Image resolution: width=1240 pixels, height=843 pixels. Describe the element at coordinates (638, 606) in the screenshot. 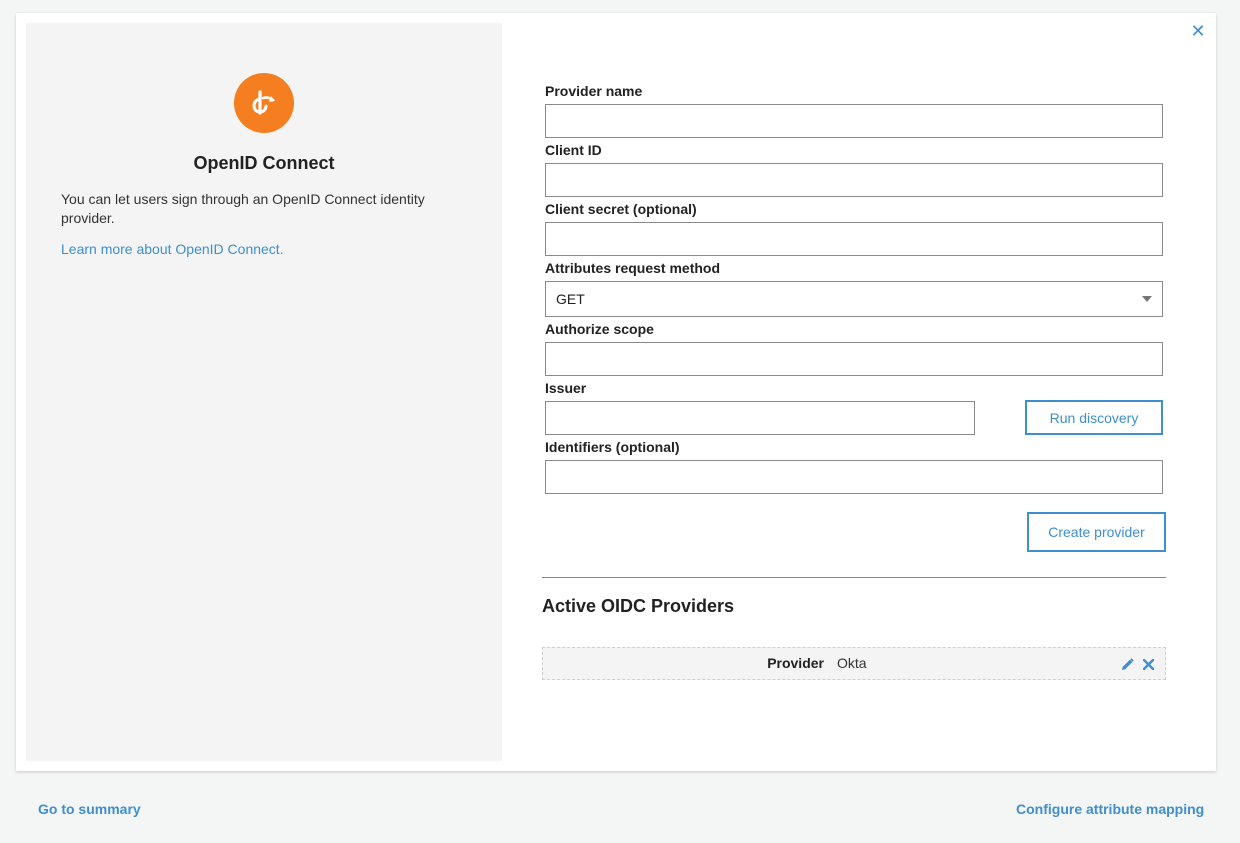

I see `active-providers-title: Active OIDC Providers` at that location.